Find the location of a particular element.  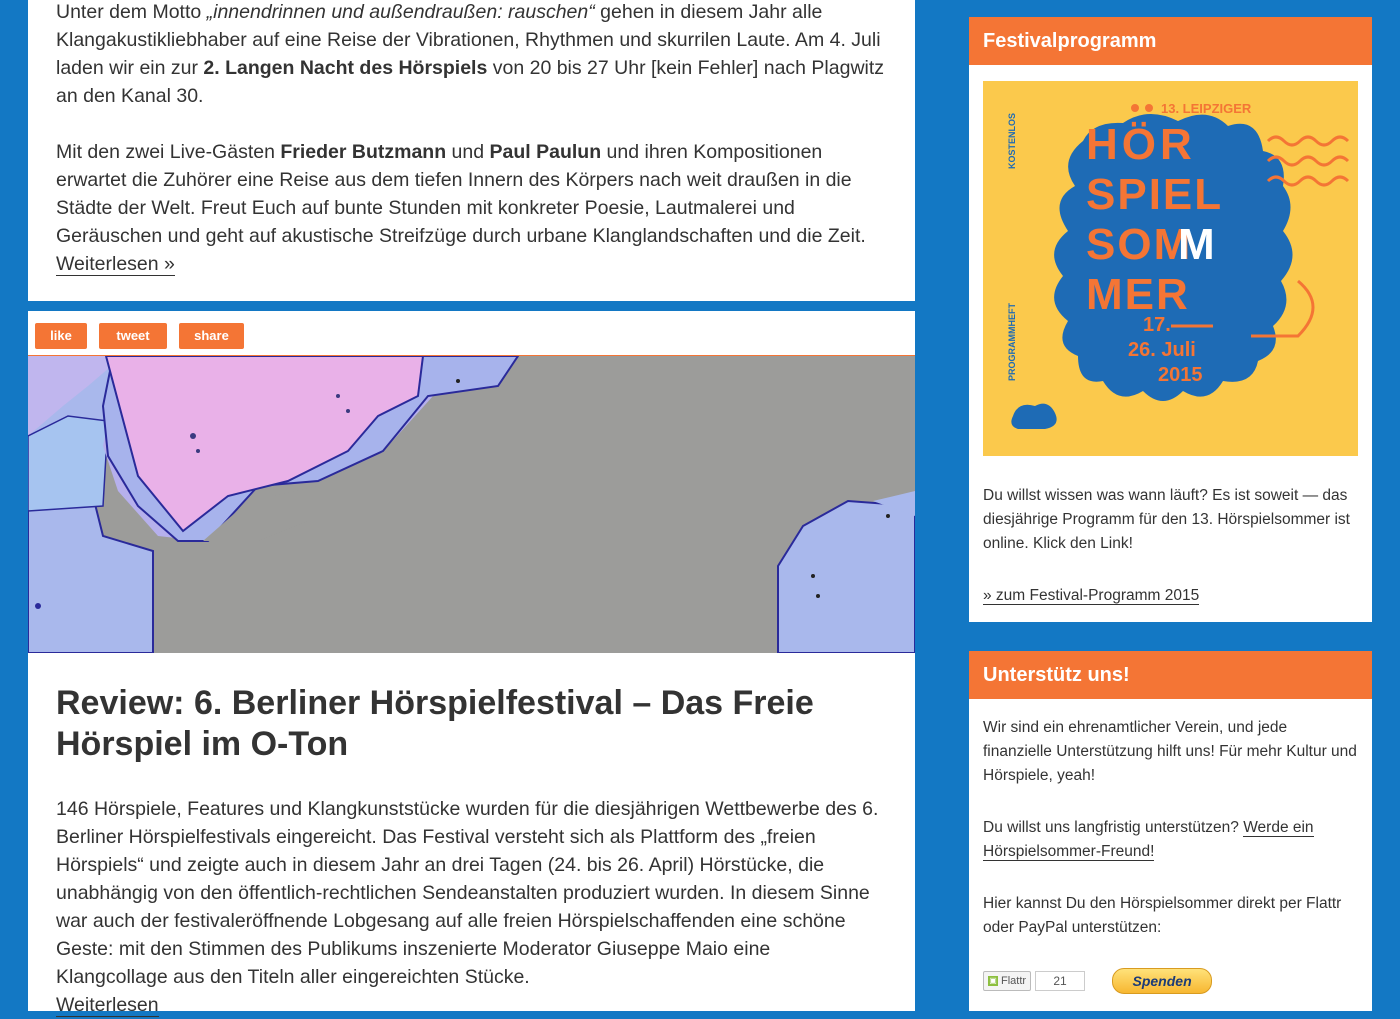

festival-program-link-wrap: » zum Festival-Programm 2015 is located at coordinates (1170, 596).